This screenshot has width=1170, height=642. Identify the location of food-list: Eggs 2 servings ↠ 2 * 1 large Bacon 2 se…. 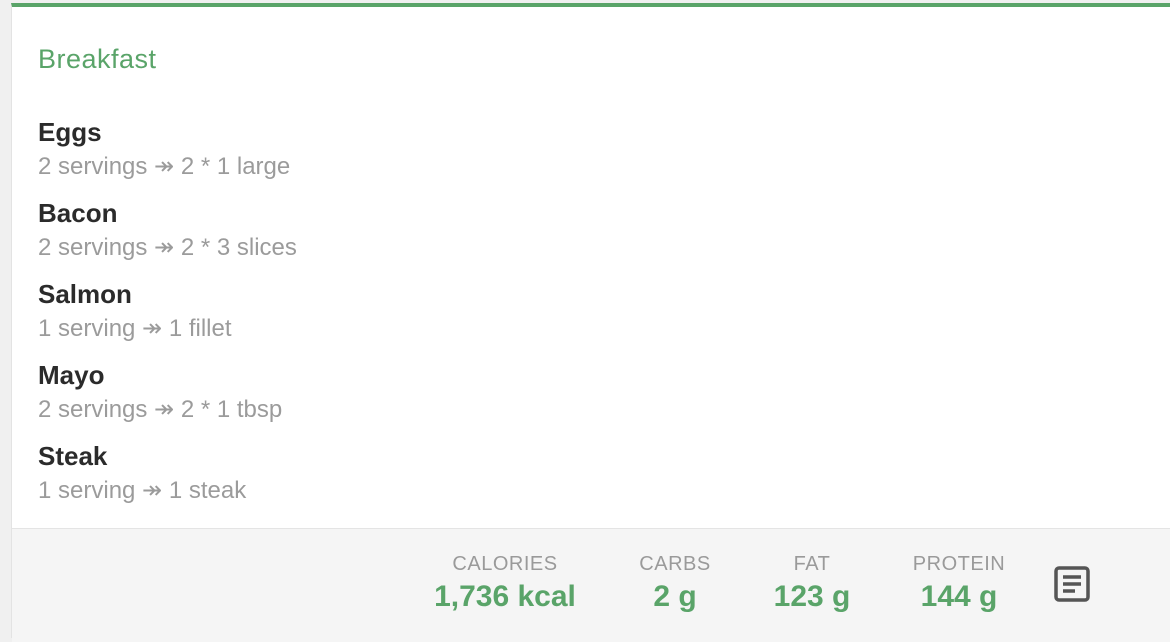
(167, 319).